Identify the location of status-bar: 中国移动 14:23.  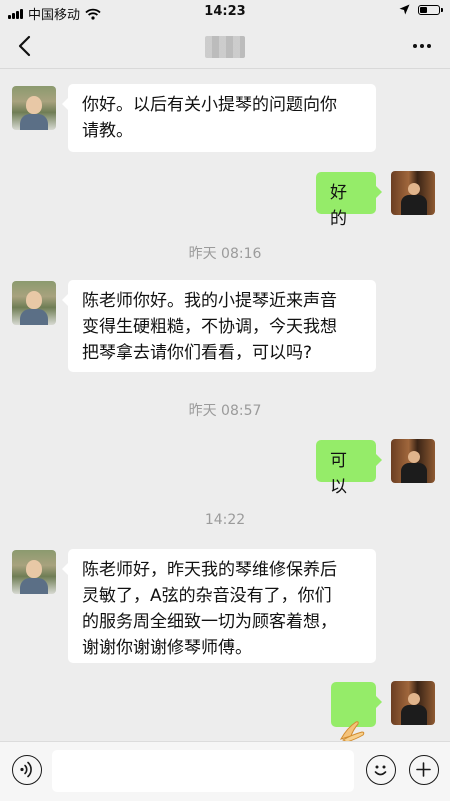
(225, 12).